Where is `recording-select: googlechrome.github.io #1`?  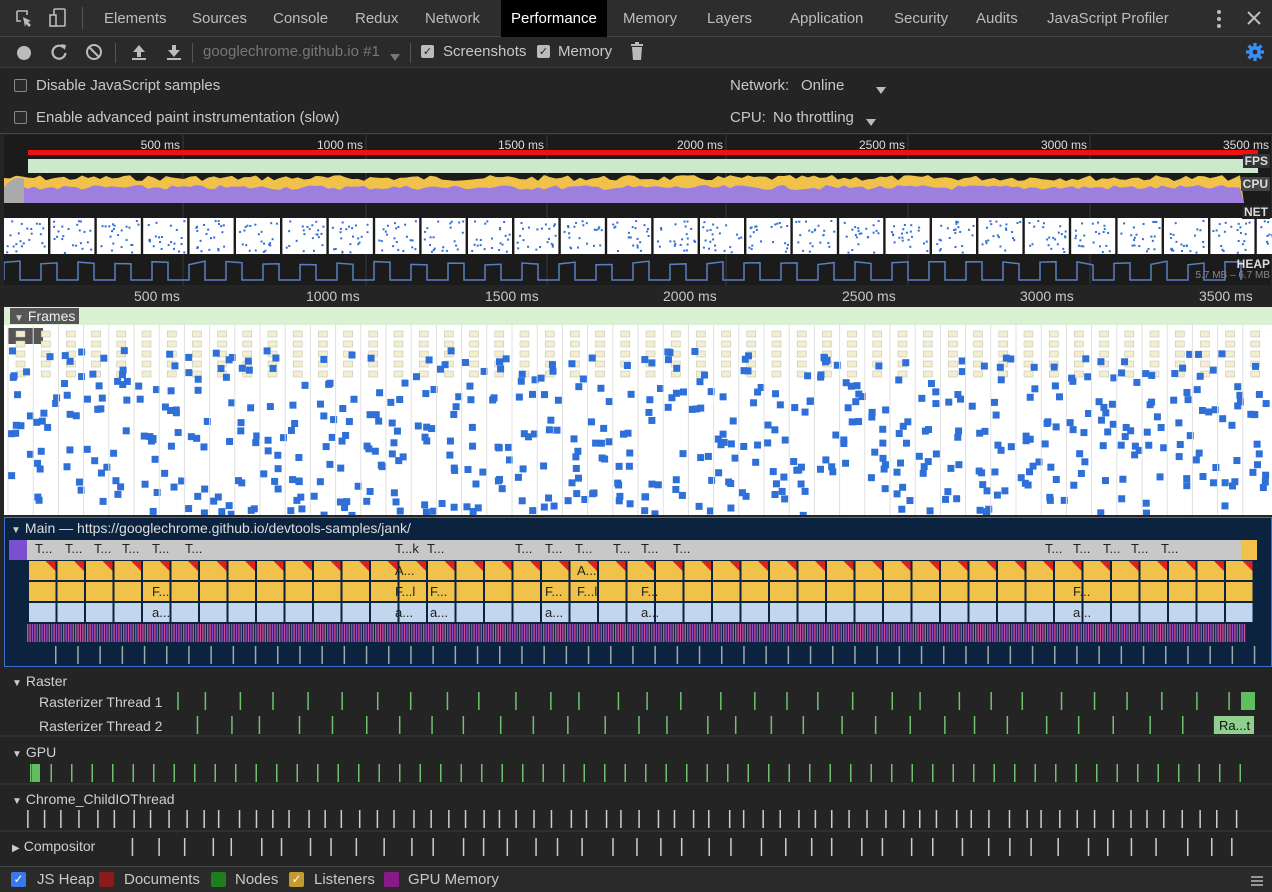 recording-select: googlechrome.github.io #1 is located at coordinates (291, 51).